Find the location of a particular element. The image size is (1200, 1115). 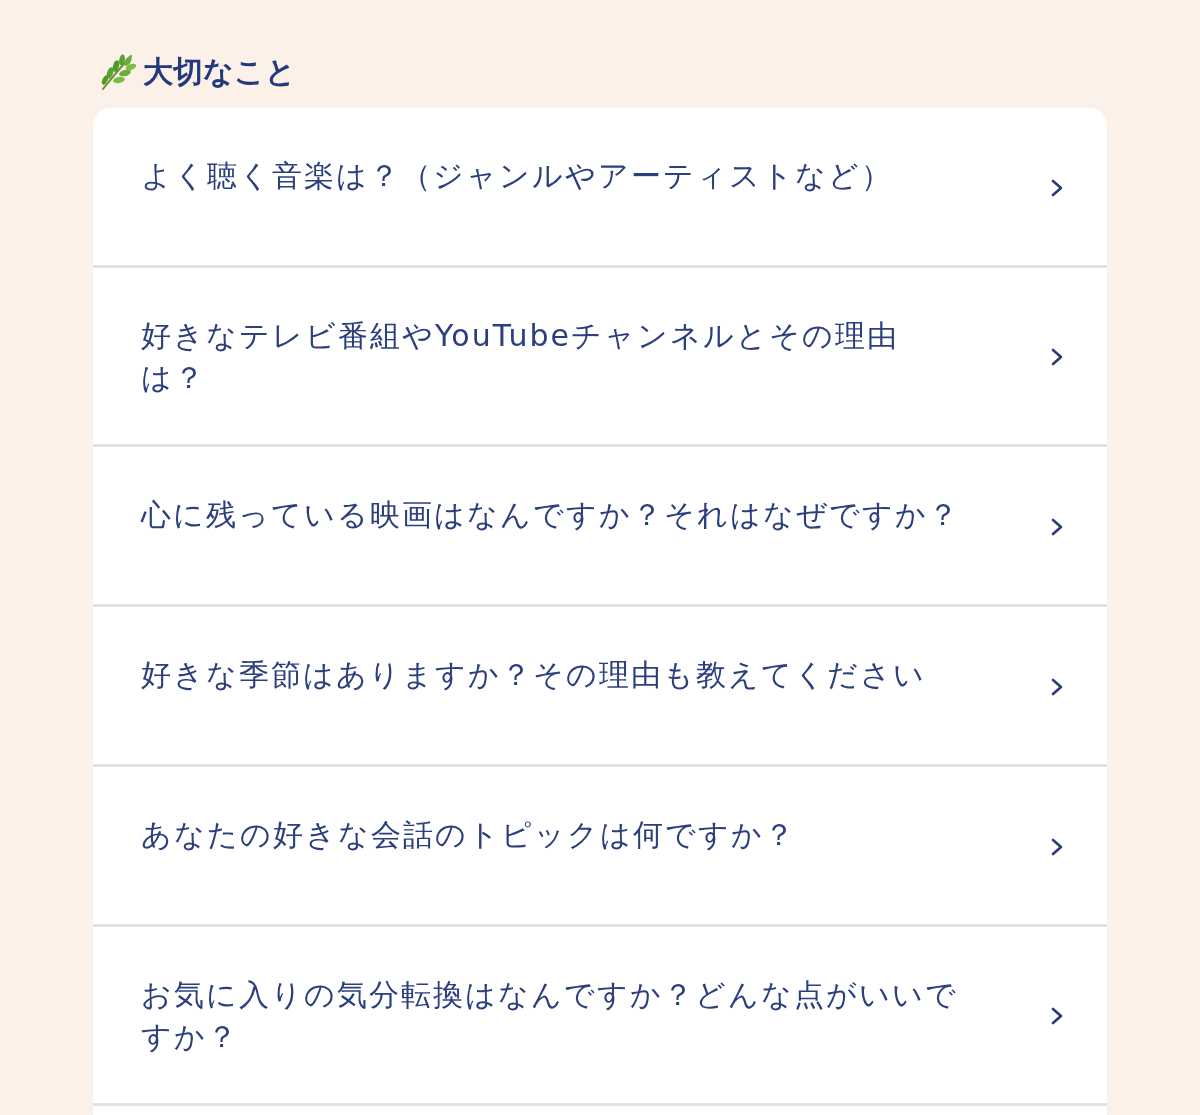

section-title: 大切なこと is located at coordinates (219, 72).